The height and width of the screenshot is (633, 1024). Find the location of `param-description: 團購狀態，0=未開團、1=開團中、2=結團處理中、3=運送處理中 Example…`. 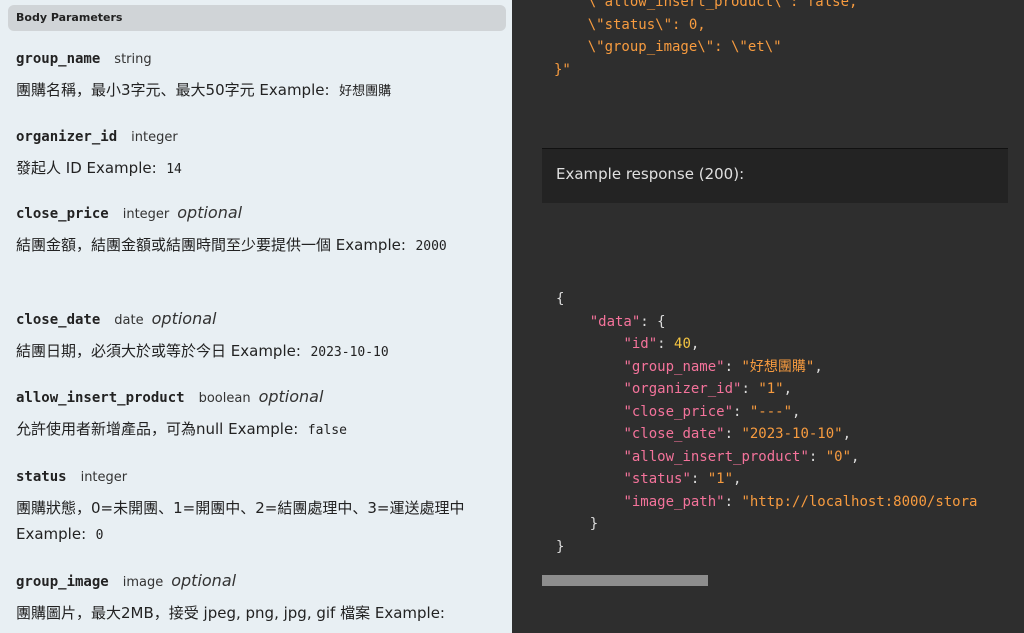

param-description: 團購狀態，0=未開團、1=開團中、2=結團處理中、3=運送處理中 Example… is located at coordinates (251, 522).